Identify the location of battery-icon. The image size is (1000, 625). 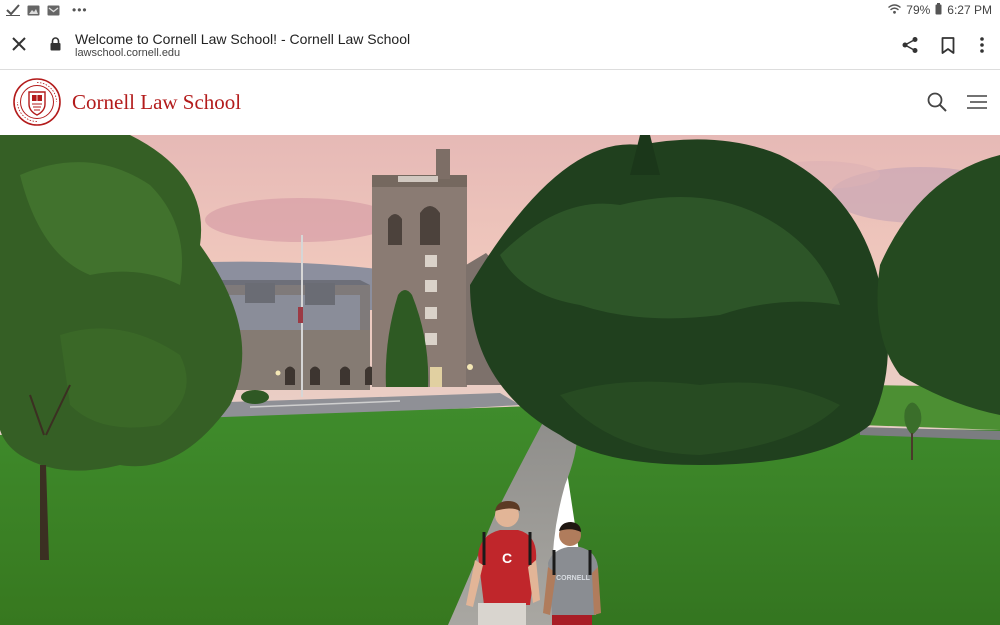
(938, 10).